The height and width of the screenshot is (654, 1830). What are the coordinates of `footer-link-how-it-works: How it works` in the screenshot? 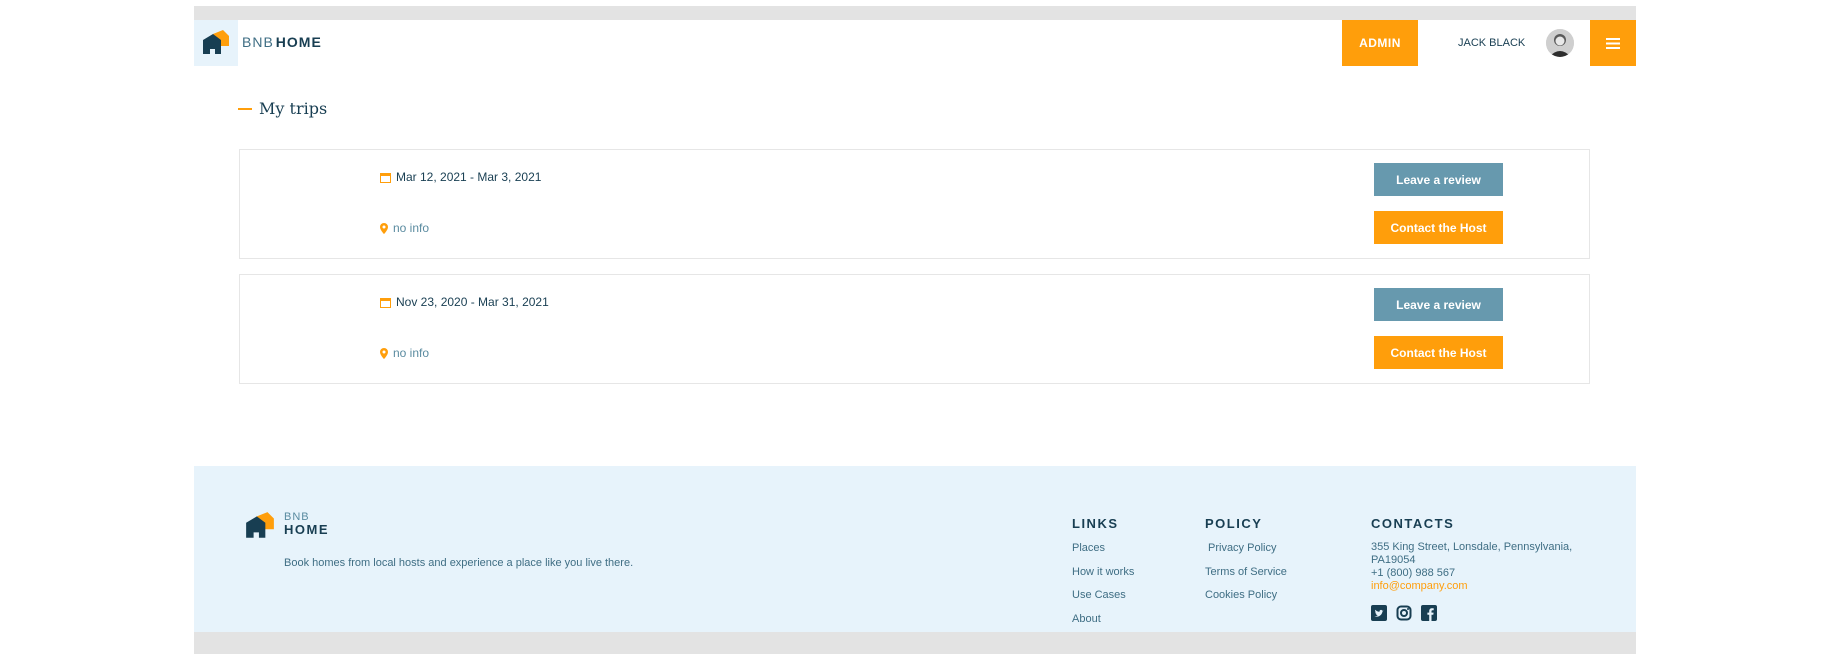 It's located at (1103, 573).